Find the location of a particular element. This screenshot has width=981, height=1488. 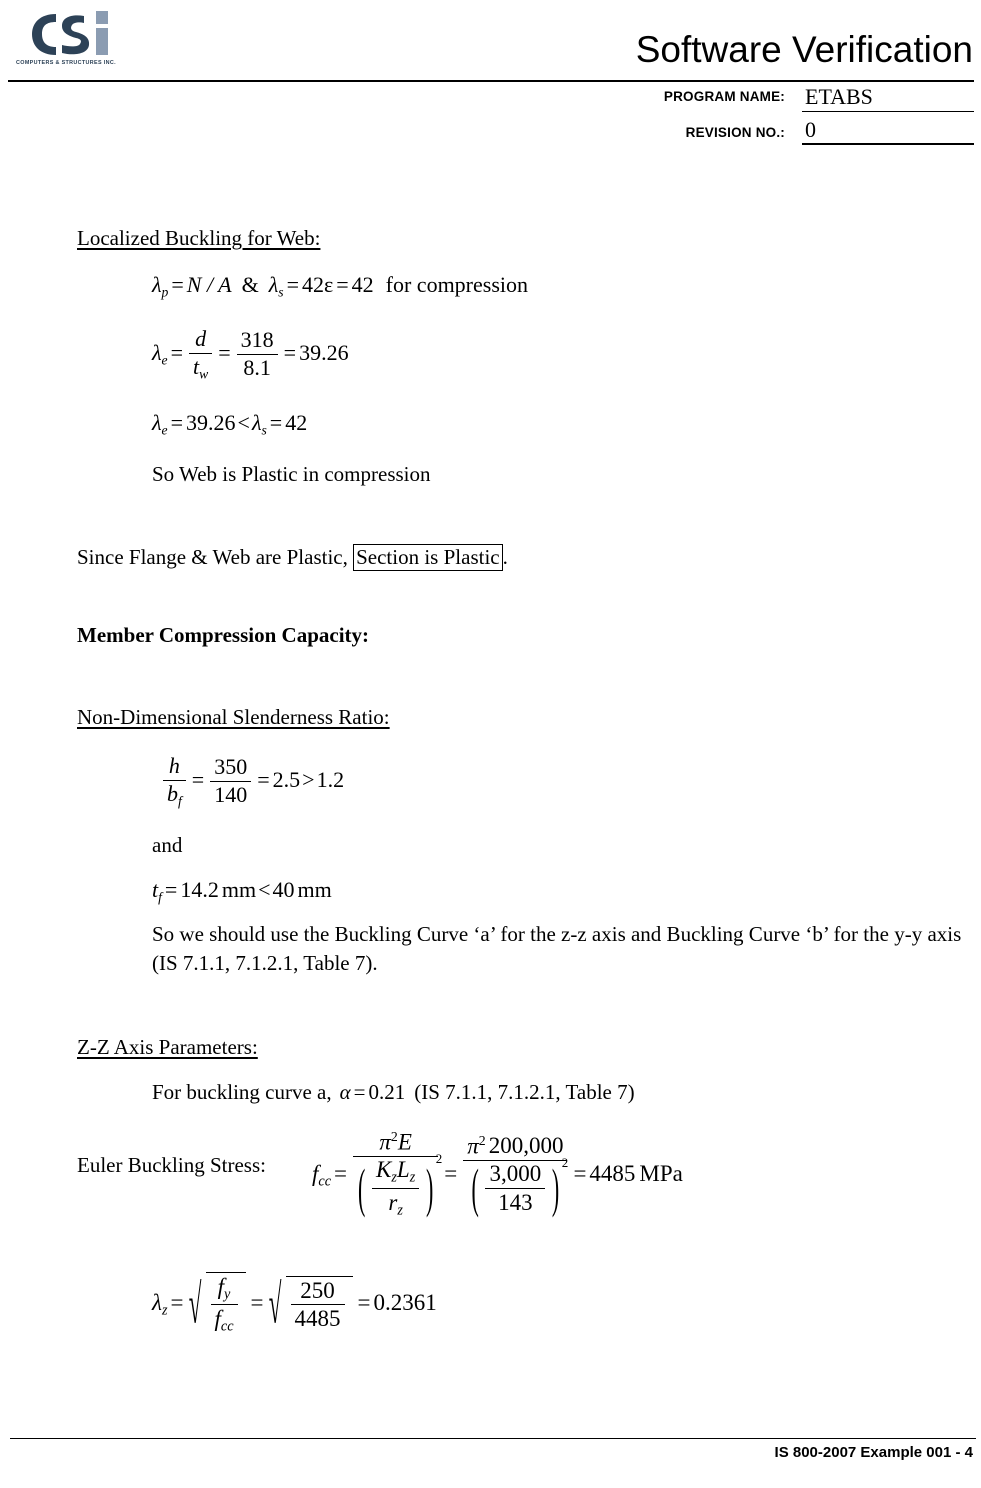

program-name-label: PROGRAM NAME: is located at coordinates (724, 96).